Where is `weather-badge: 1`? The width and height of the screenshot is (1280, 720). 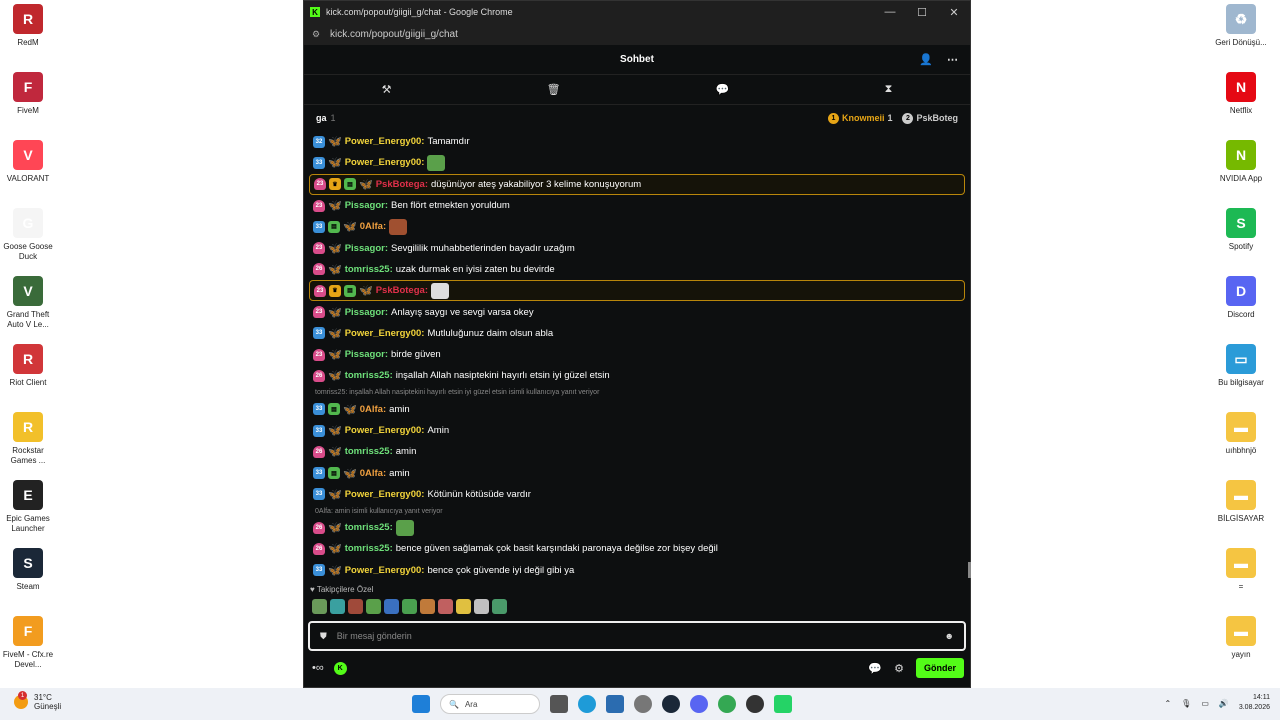
weather-badge: 1 is located at coordinates (22, 695).